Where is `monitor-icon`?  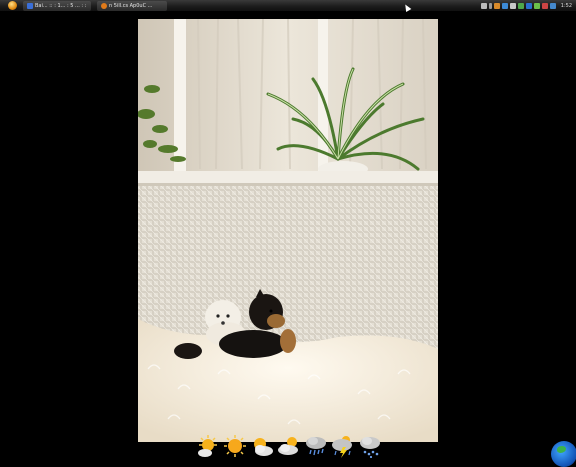
monitor-icon is located at coordinates (483, 6).